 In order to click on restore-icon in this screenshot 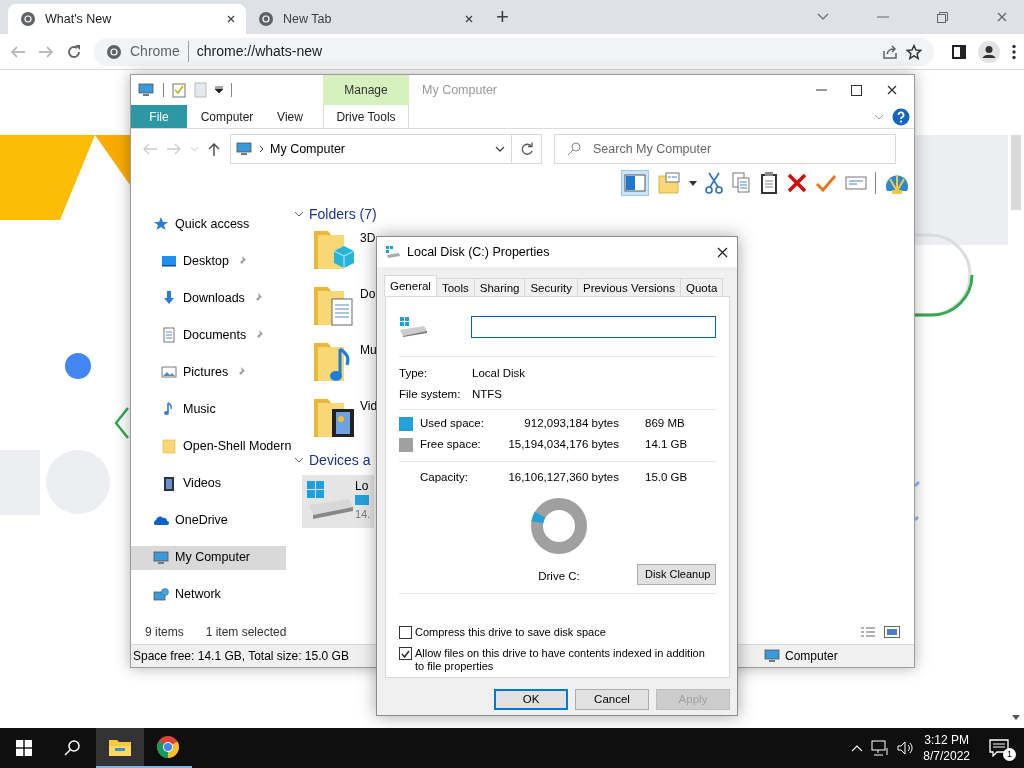, I will do `click(942, 17)`.